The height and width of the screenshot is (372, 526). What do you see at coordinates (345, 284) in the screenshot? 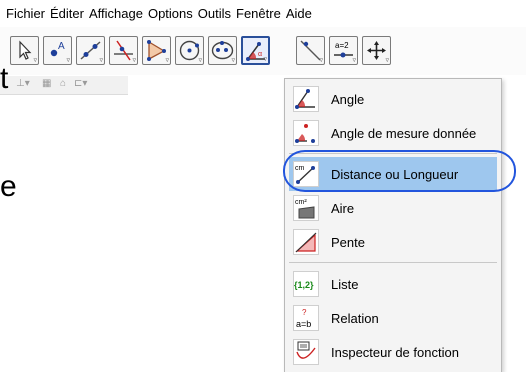
I see `menu-item-label: Liste` at bounding box center [345, 284].